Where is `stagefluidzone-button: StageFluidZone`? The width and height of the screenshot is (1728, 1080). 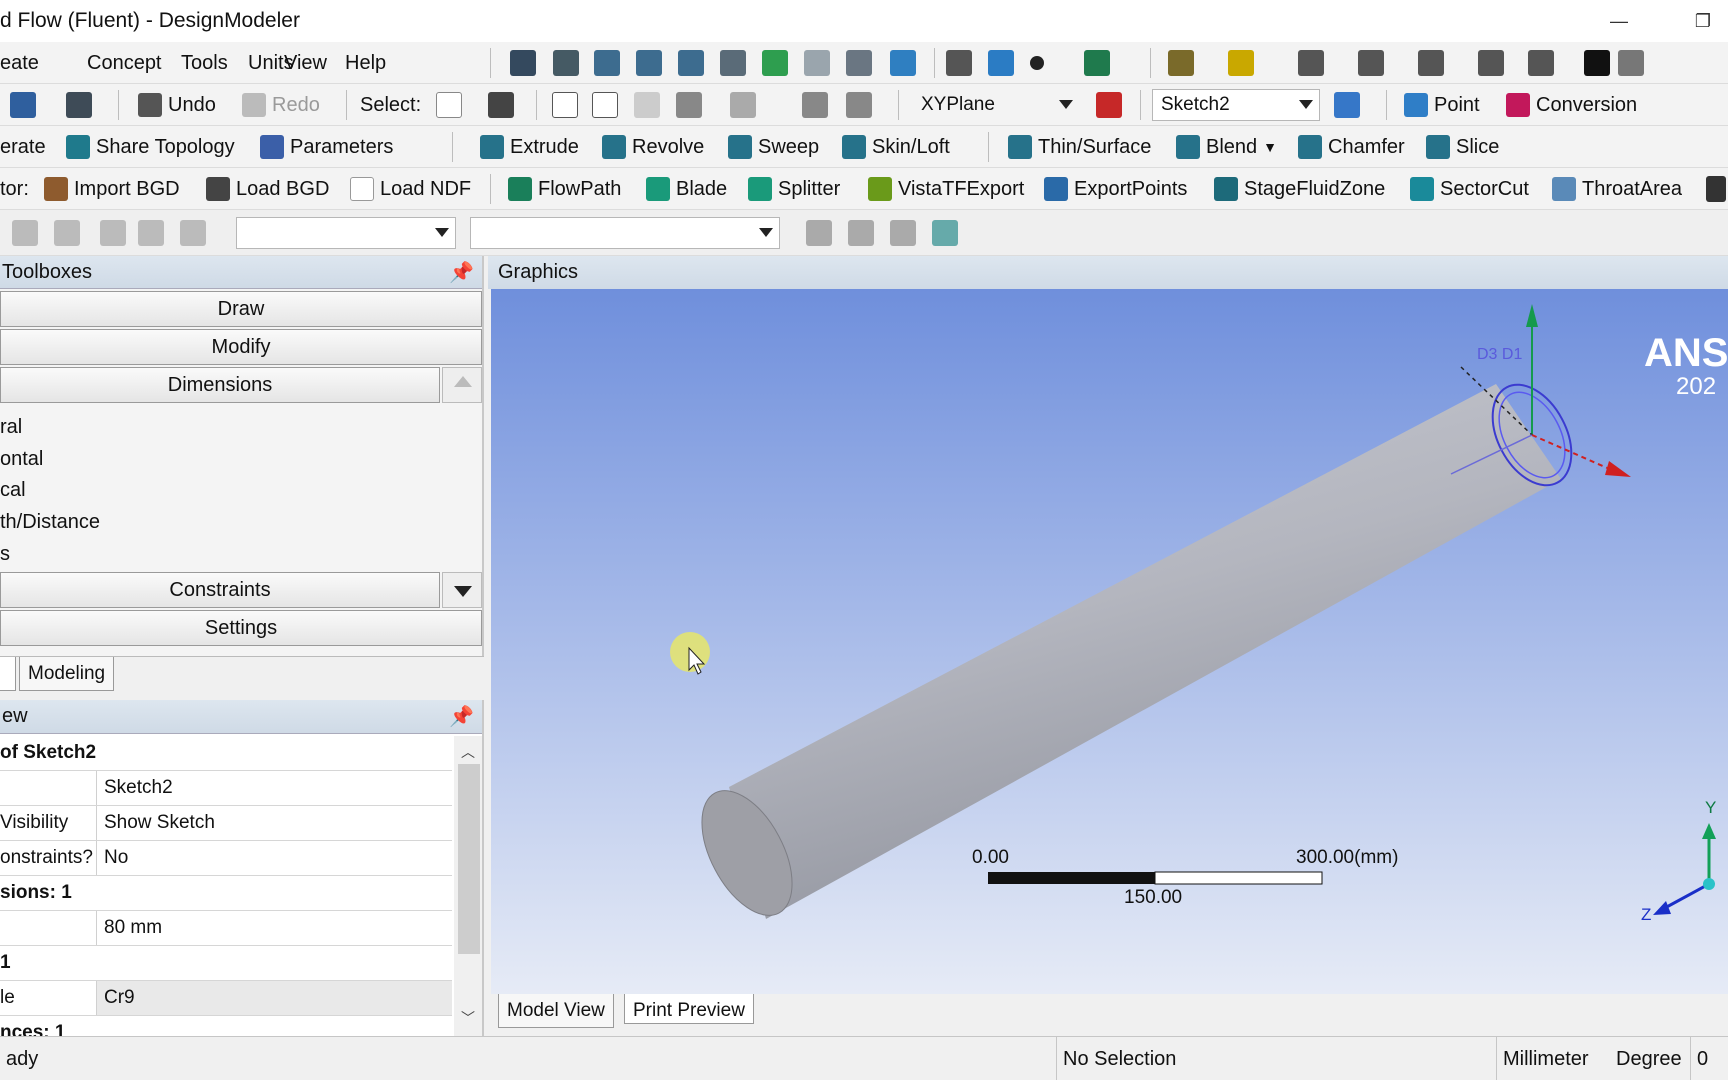 stagefluidzone-button: StageFluidZone is located at coordinates (1299, 189).